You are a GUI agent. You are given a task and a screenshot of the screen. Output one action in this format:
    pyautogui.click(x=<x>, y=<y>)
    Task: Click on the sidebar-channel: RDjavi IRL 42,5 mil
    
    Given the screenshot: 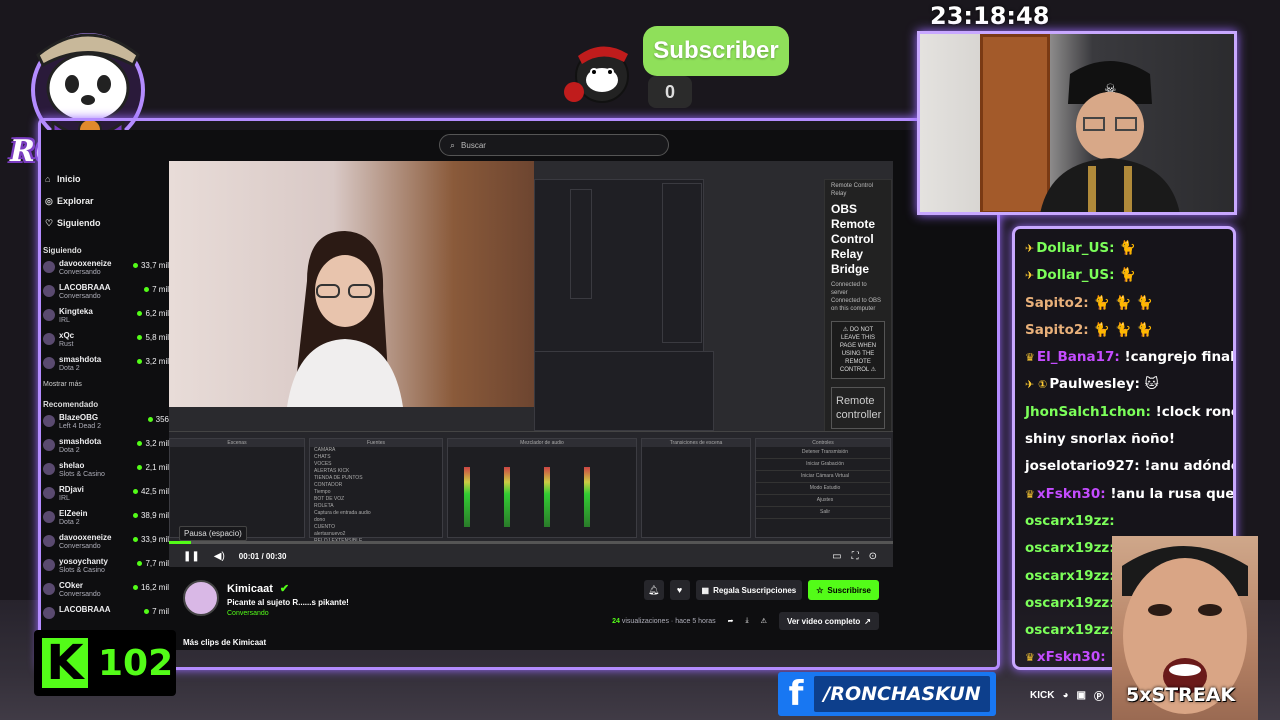 What is the action you would take?
    pyautogui.click(x=105, y=497)
    